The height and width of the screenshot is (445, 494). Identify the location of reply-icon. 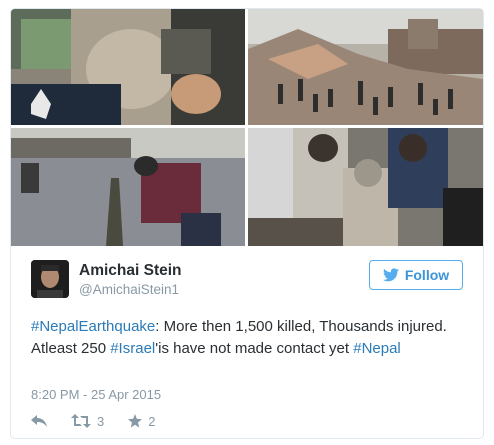
(39, 421).